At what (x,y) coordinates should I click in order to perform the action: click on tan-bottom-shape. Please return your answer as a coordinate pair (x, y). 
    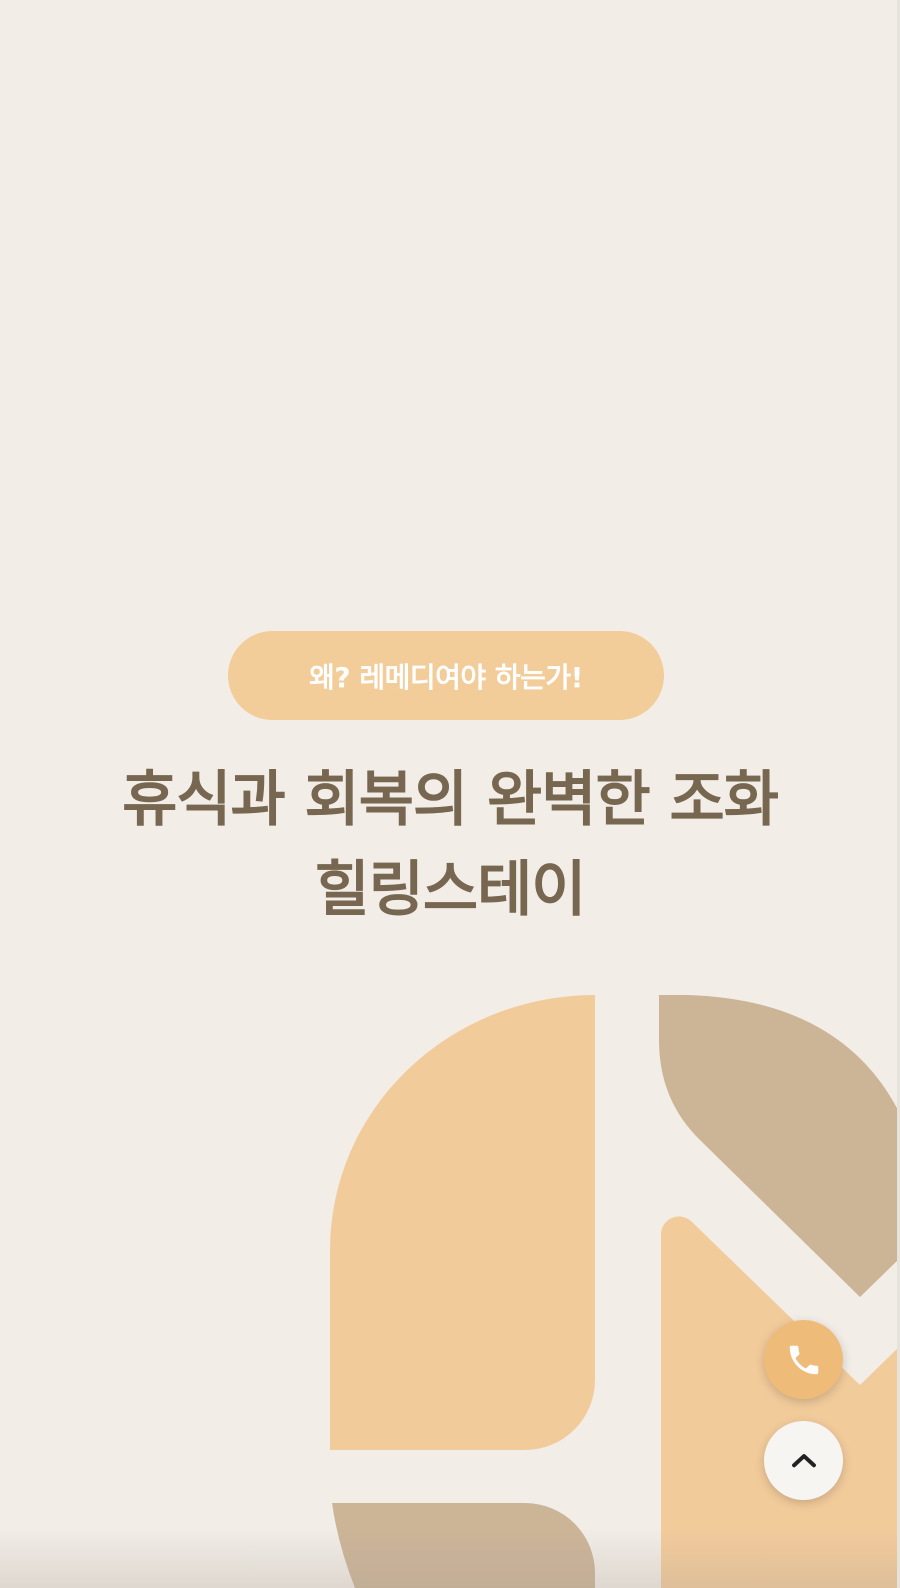
    Looking at the image, I should click on (463, 1545).